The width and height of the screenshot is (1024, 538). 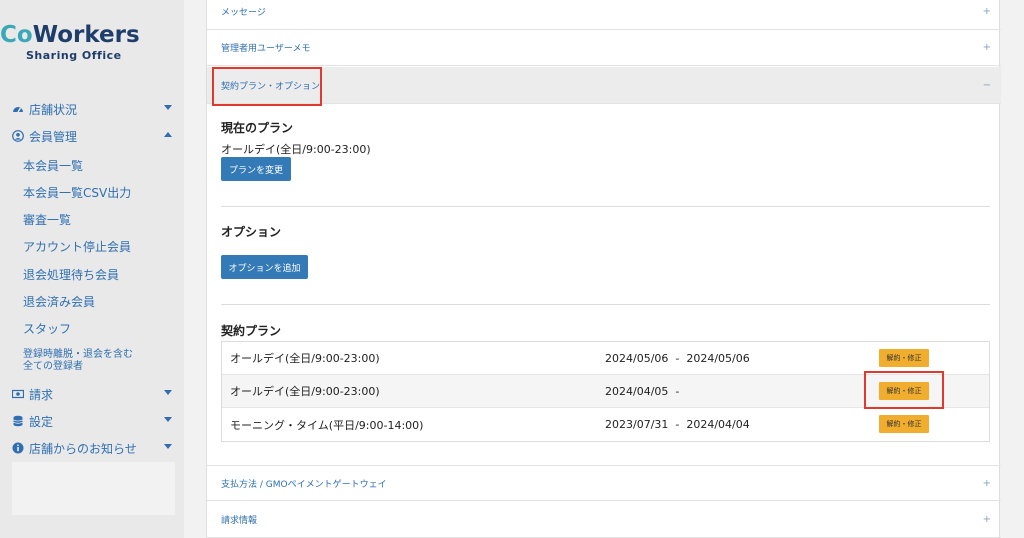 I want to click on plan-dates: 2024/04/05 -, so click(x=642, y=391).